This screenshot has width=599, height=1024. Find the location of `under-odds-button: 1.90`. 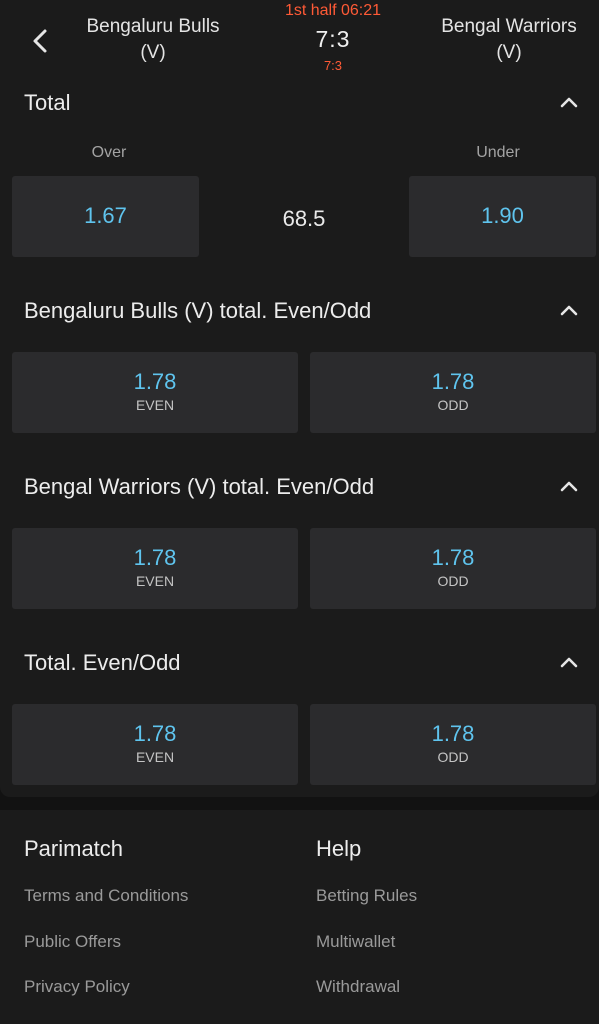

under-odds-button: 1.90 is located at coordinates (502, 216).